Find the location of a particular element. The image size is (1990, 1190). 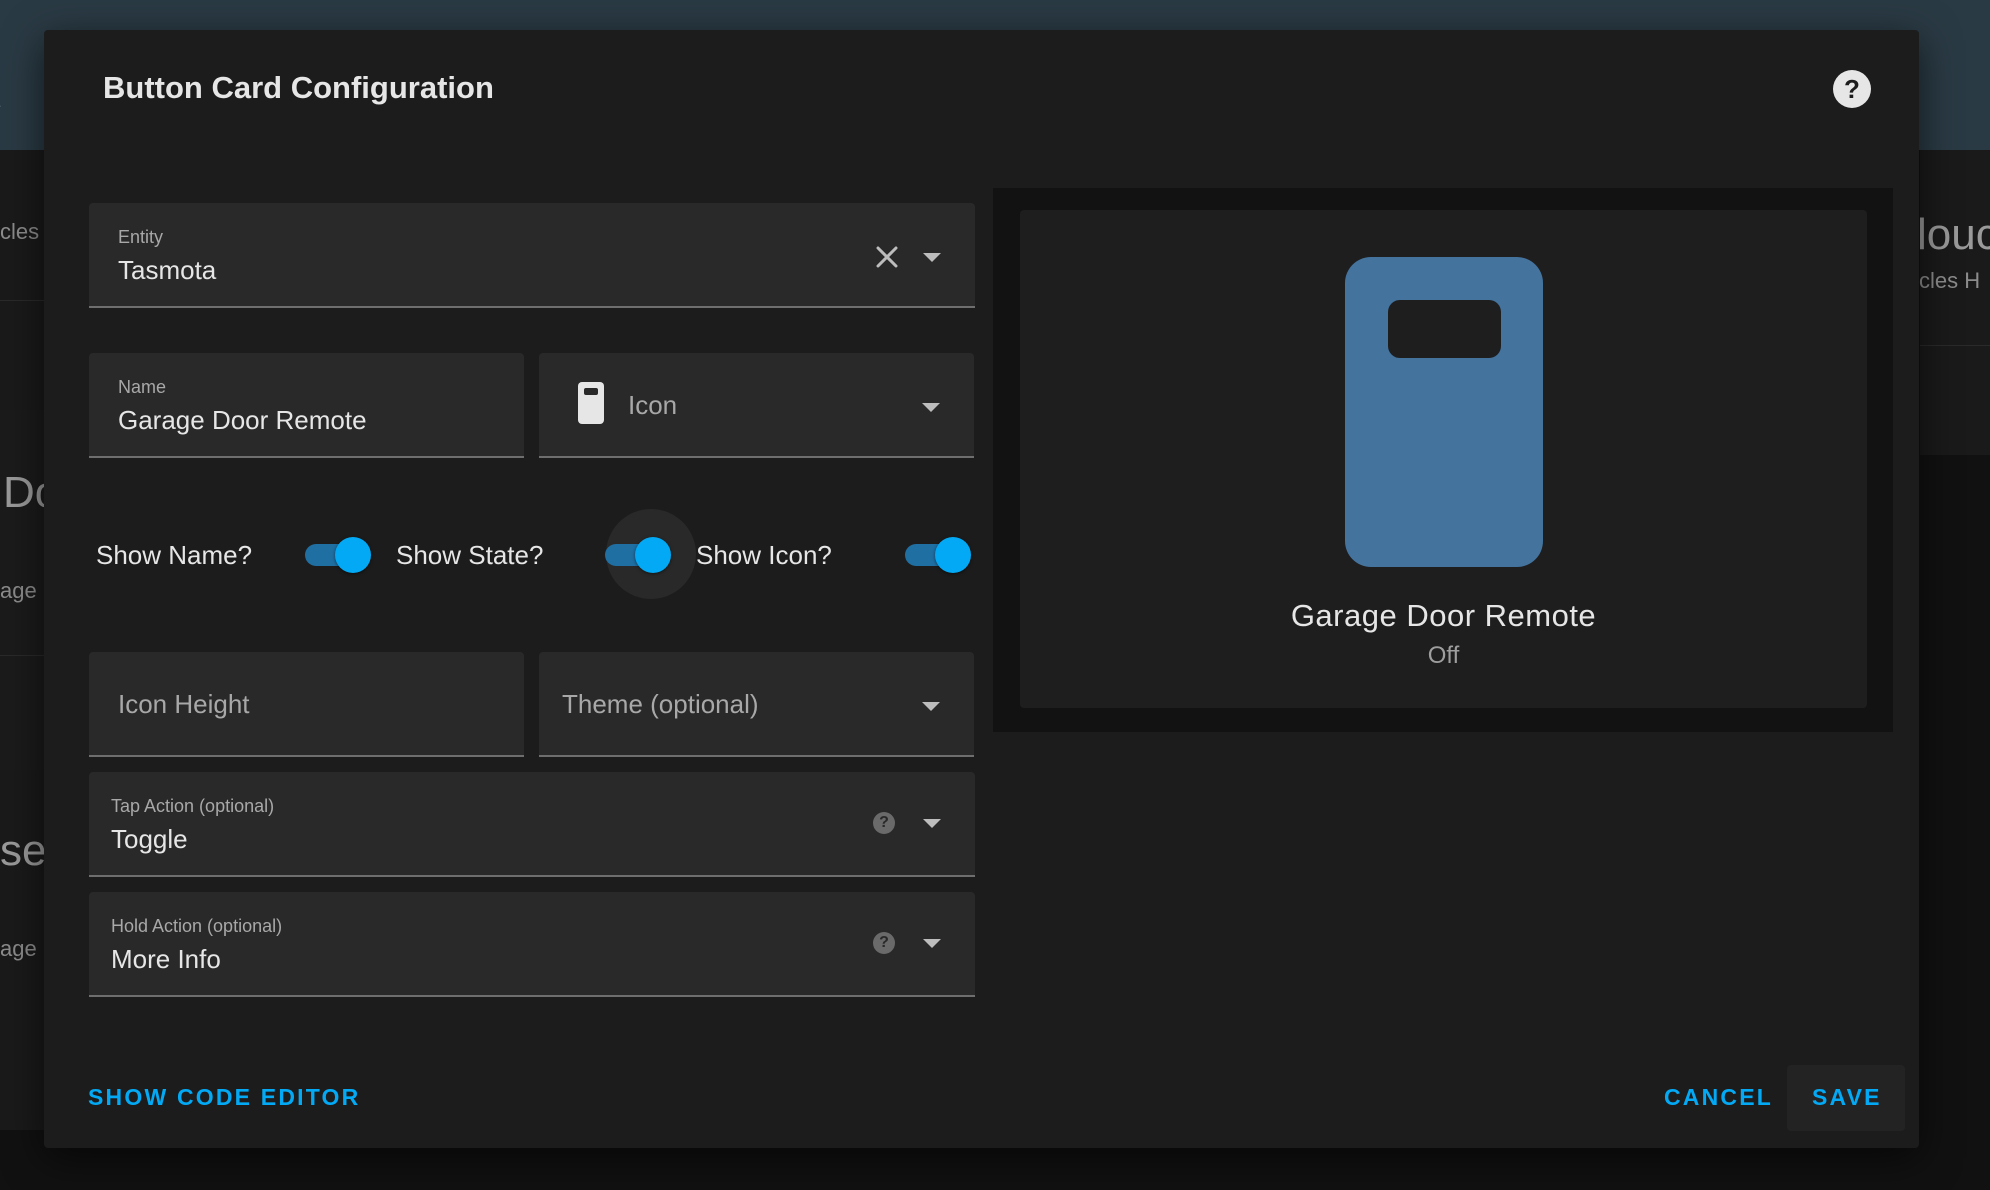

name-field: Name Garage Door Remote is located at coordinates (306, 405).